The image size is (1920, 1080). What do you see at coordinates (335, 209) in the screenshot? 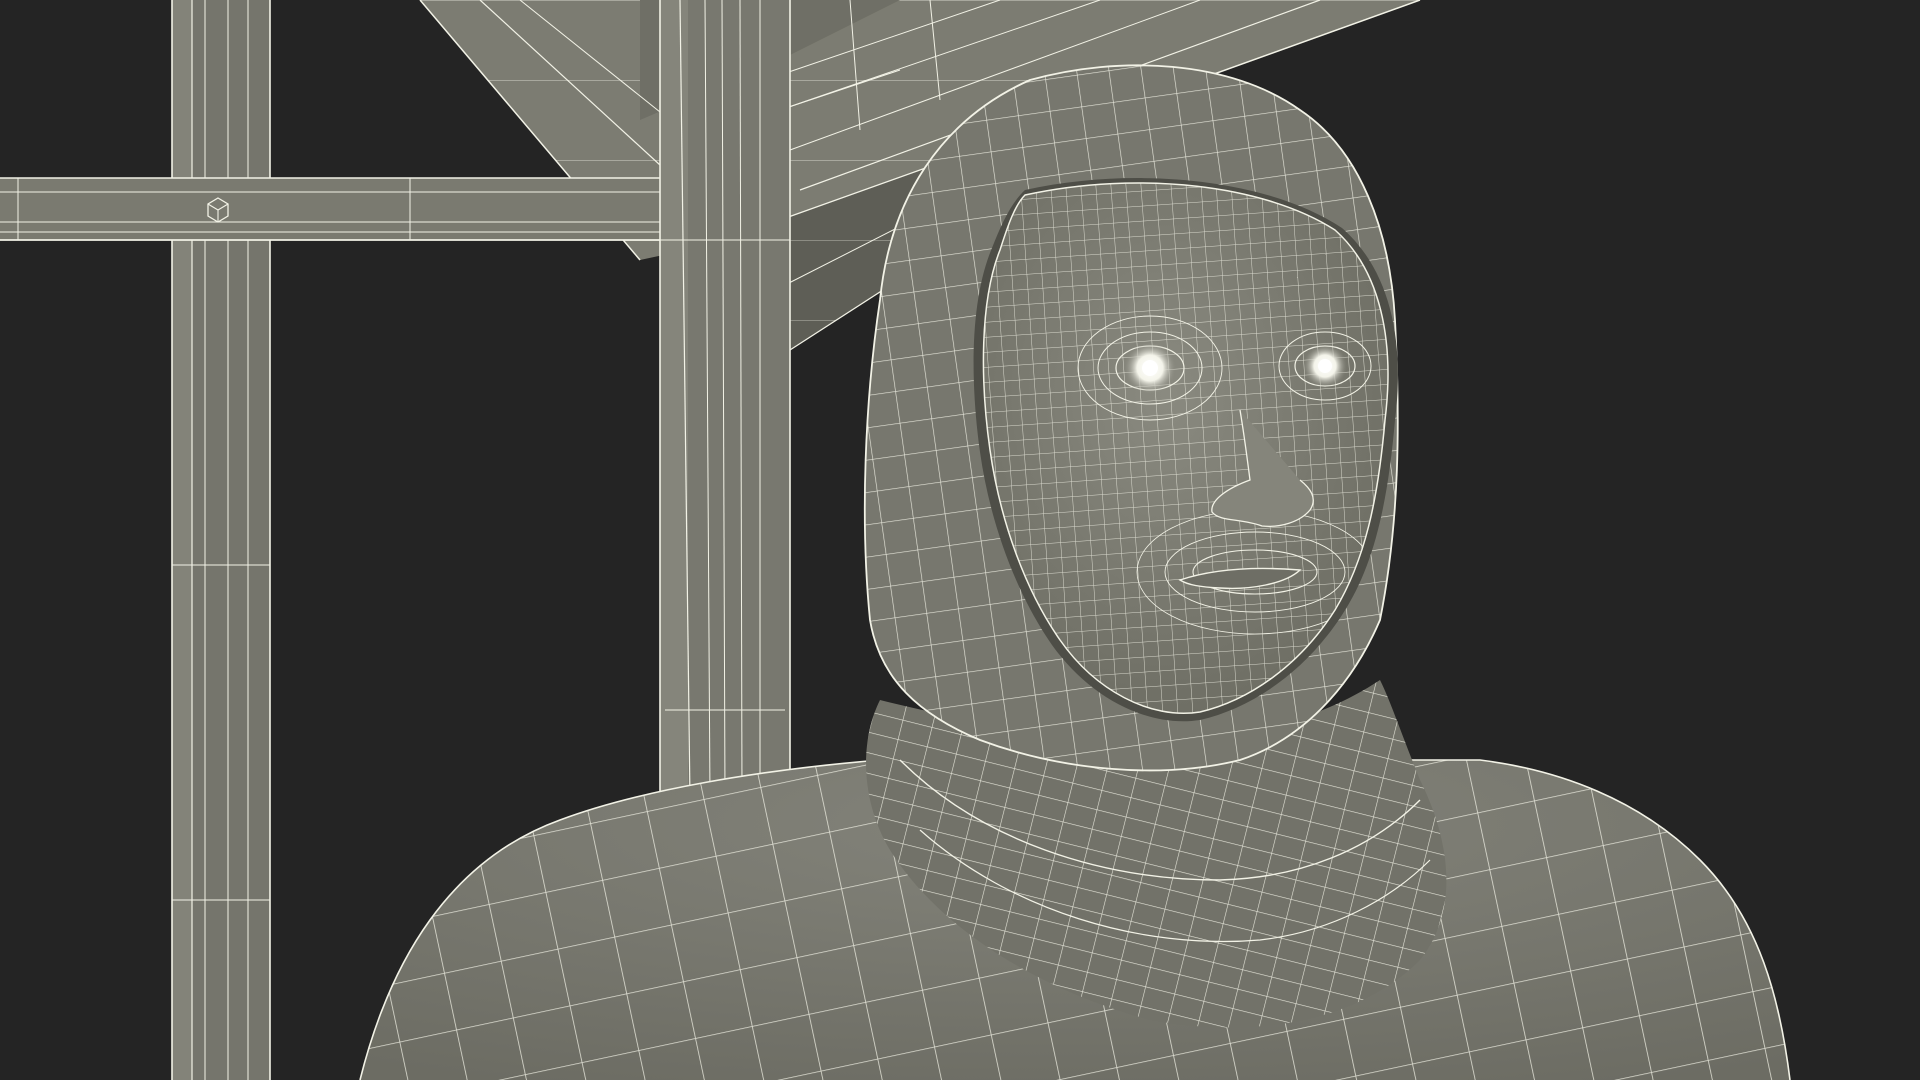
I see `crossbar` at bounding box center [335, 209].